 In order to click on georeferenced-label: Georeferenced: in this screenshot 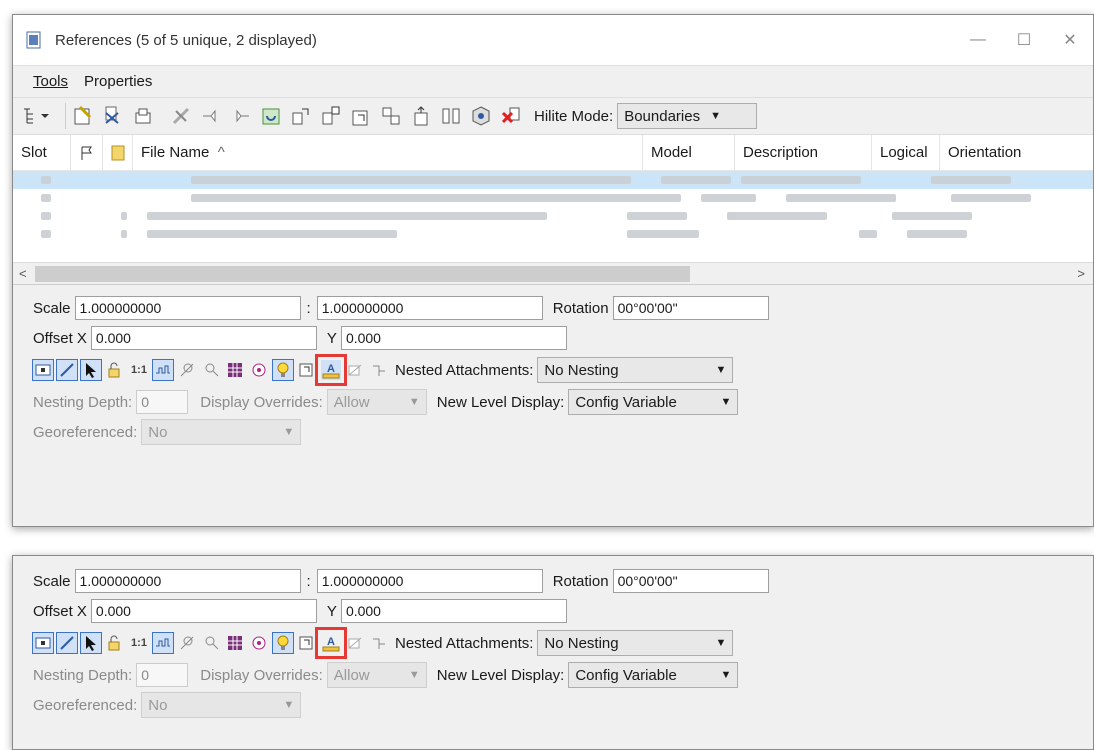, I will do `click(85, 432)`.